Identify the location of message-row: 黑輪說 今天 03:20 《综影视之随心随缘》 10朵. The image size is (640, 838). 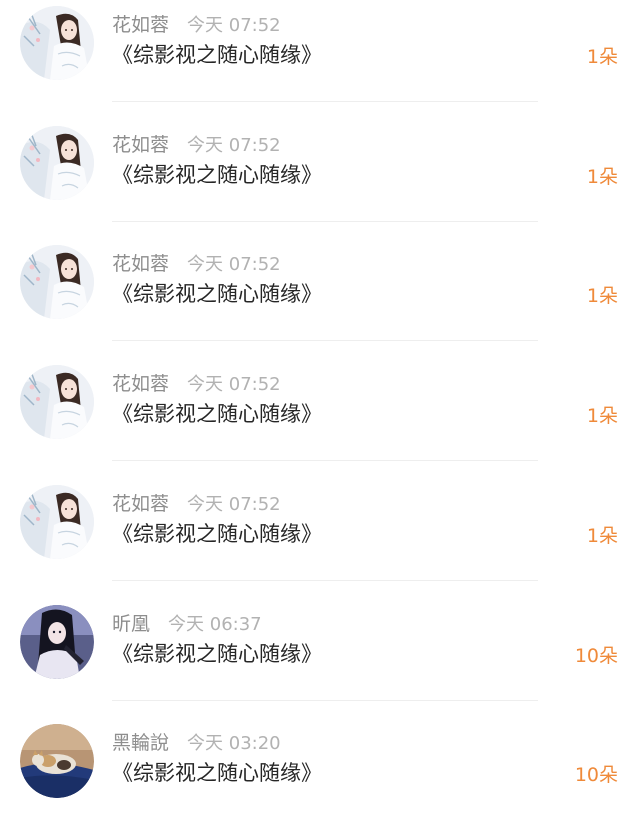
(320, 778).